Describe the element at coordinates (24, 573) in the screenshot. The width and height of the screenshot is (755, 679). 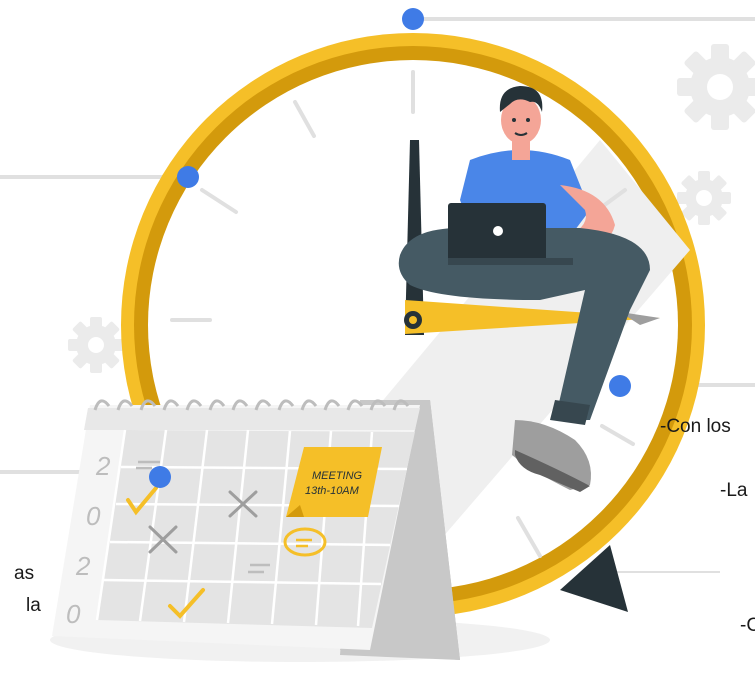
I see `callout-text: as` at that location.